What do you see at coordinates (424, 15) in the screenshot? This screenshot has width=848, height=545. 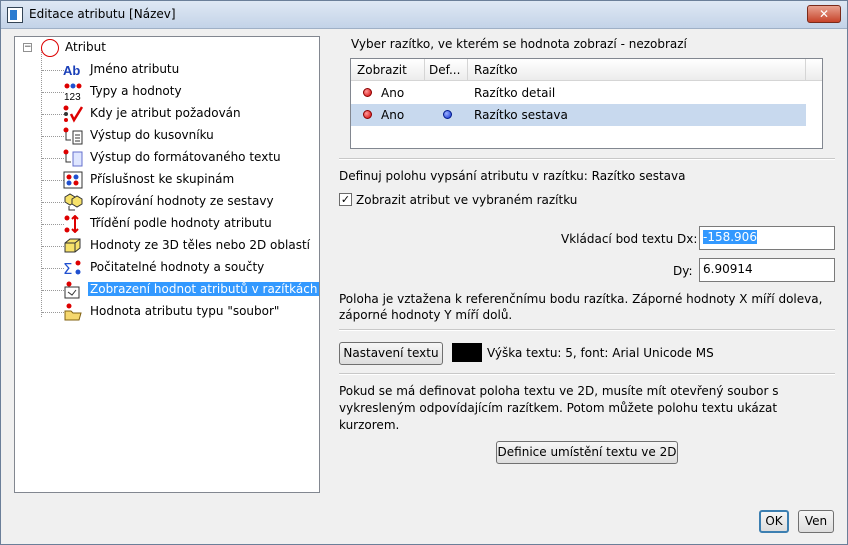 I see `title-bar: Editace atributu [Název] ✕` at bounding box center [424, 15].